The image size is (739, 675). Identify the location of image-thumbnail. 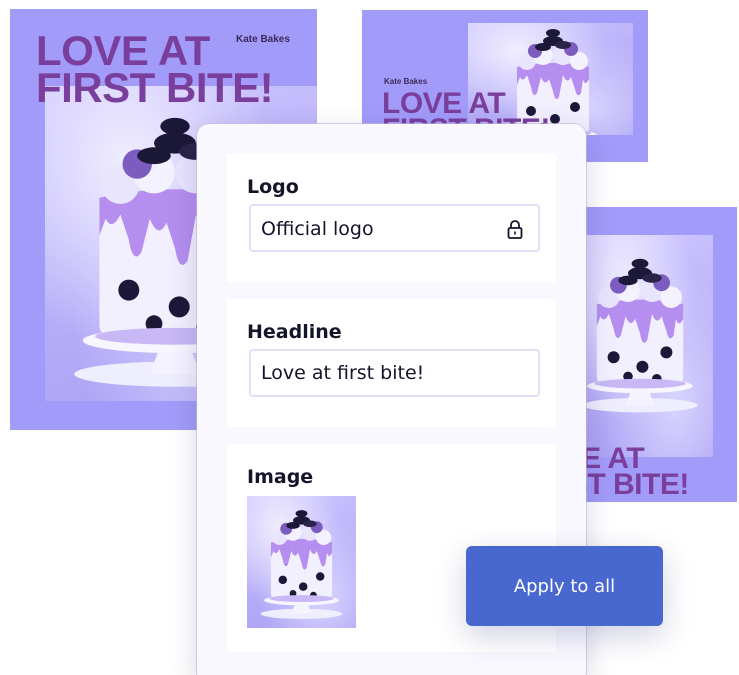
(301, 562).